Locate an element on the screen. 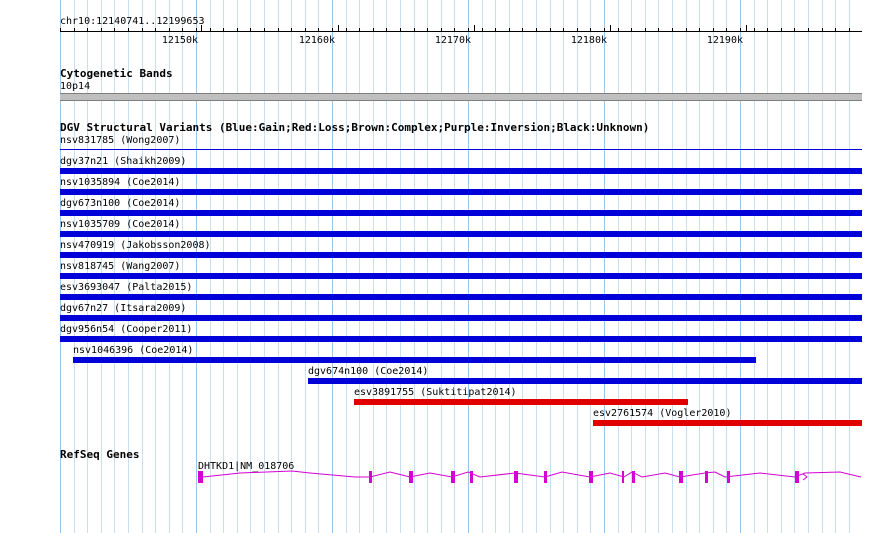 The image size is (890, 533). strand-arrow-icon is located at coordinates (805, 477).